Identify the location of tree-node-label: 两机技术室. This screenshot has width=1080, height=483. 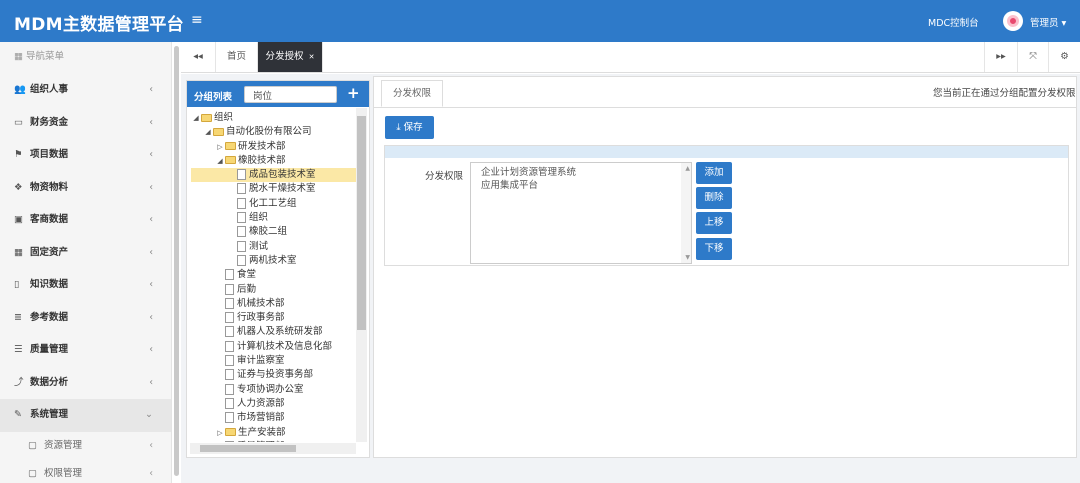
(273, 260).